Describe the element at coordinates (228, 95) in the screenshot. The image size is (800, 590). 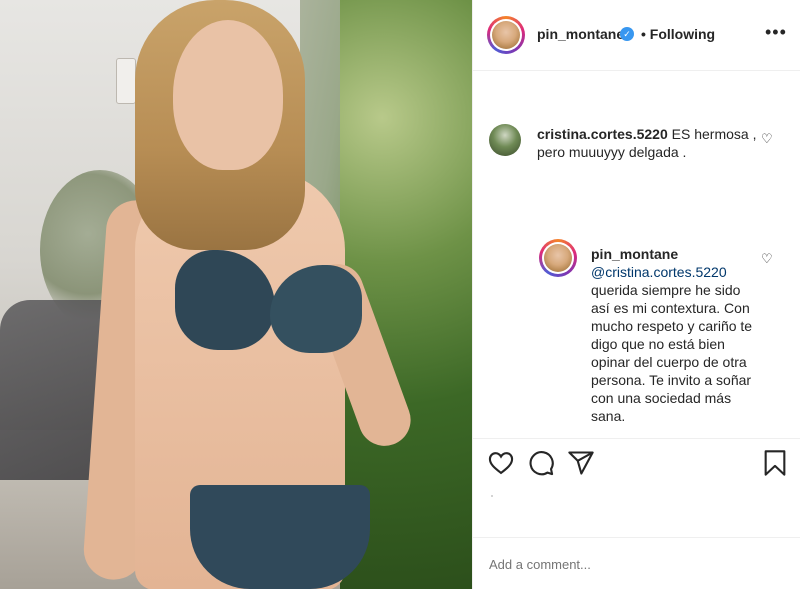
I see `photo-person-face` at that location.